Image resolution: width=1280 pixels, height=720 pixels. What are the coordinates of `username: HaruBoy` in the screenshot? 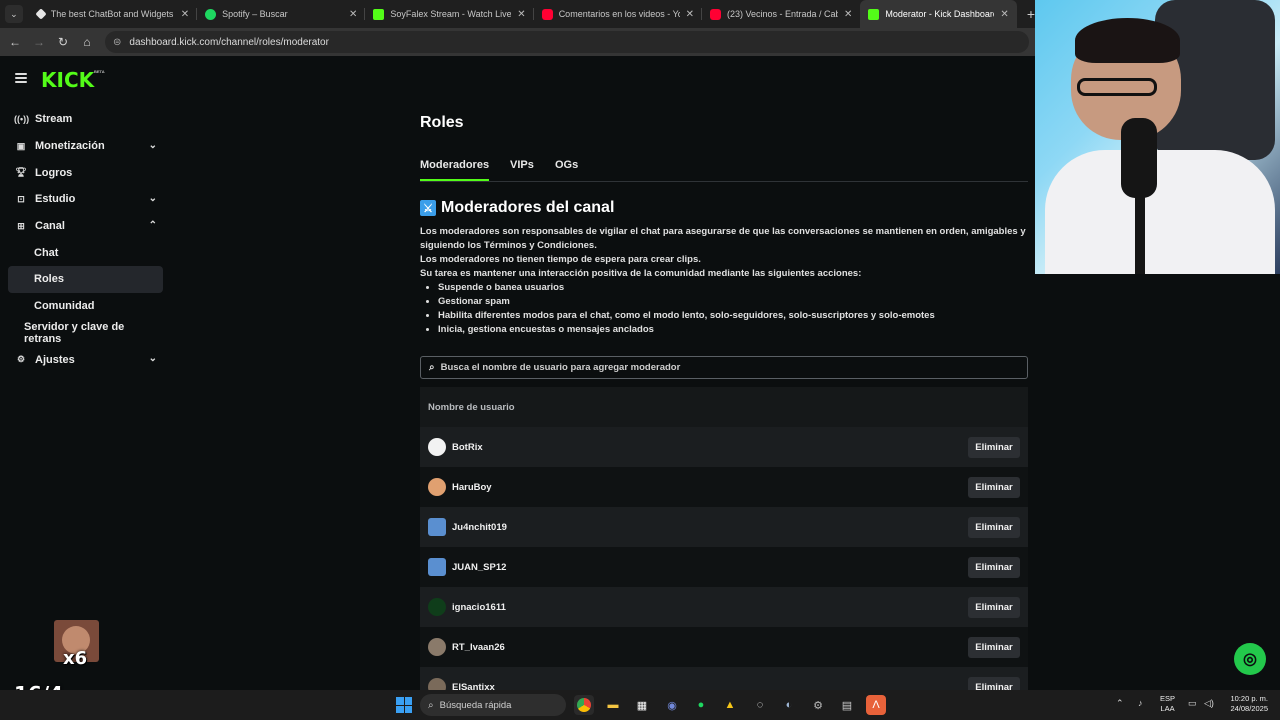 It's located at (472, 487).